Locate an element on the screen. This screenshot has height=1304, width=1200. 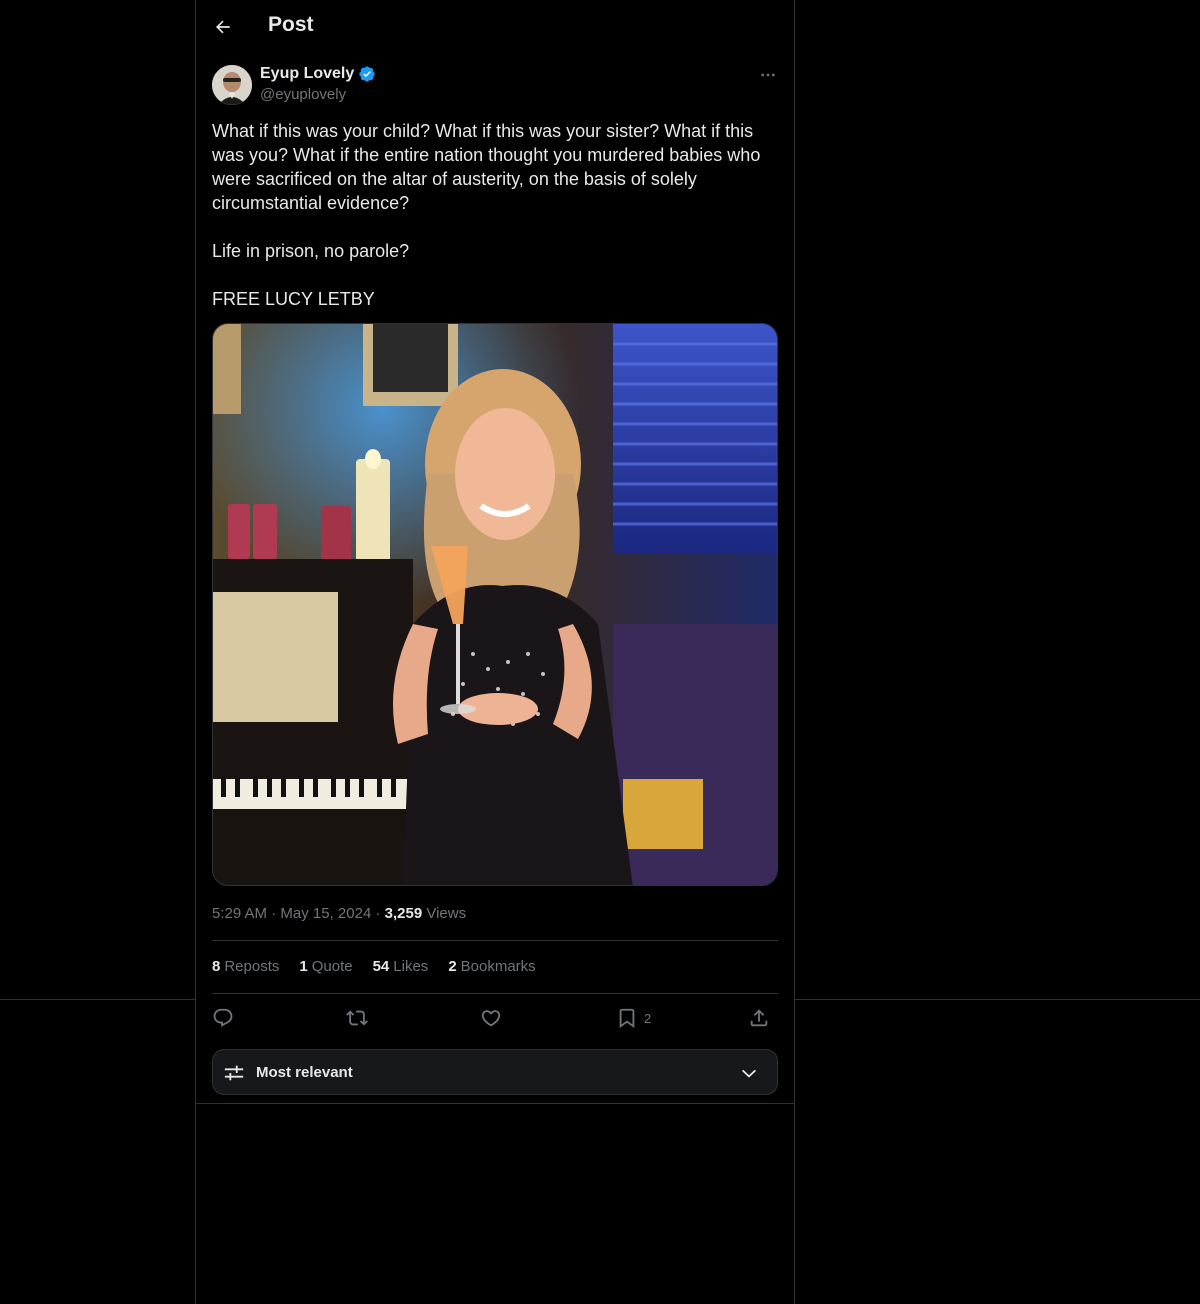
back-arrow-icon is located at coordinates (223, 27).